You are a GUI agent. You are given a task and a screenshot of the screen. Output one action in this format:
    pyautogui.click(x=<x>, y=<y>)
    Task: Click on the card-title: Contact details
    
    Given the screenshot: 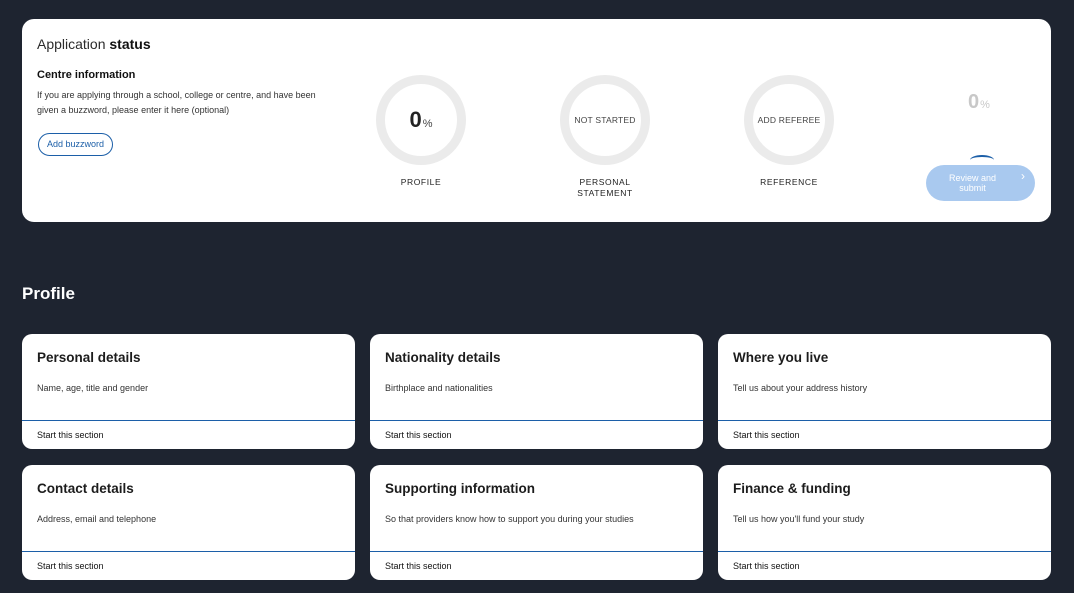 What is the action you would take?
    pyautogui.click(x=85, y=488)
    